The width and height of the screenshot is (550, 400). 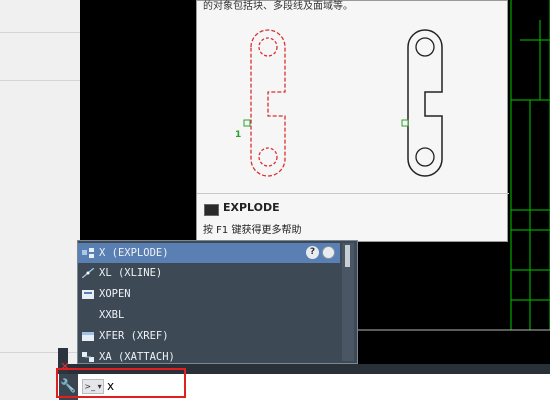 What do you see at coordinates (425, 103) in the screenshot?
I see `original-part` at bounding box center [425, 103].